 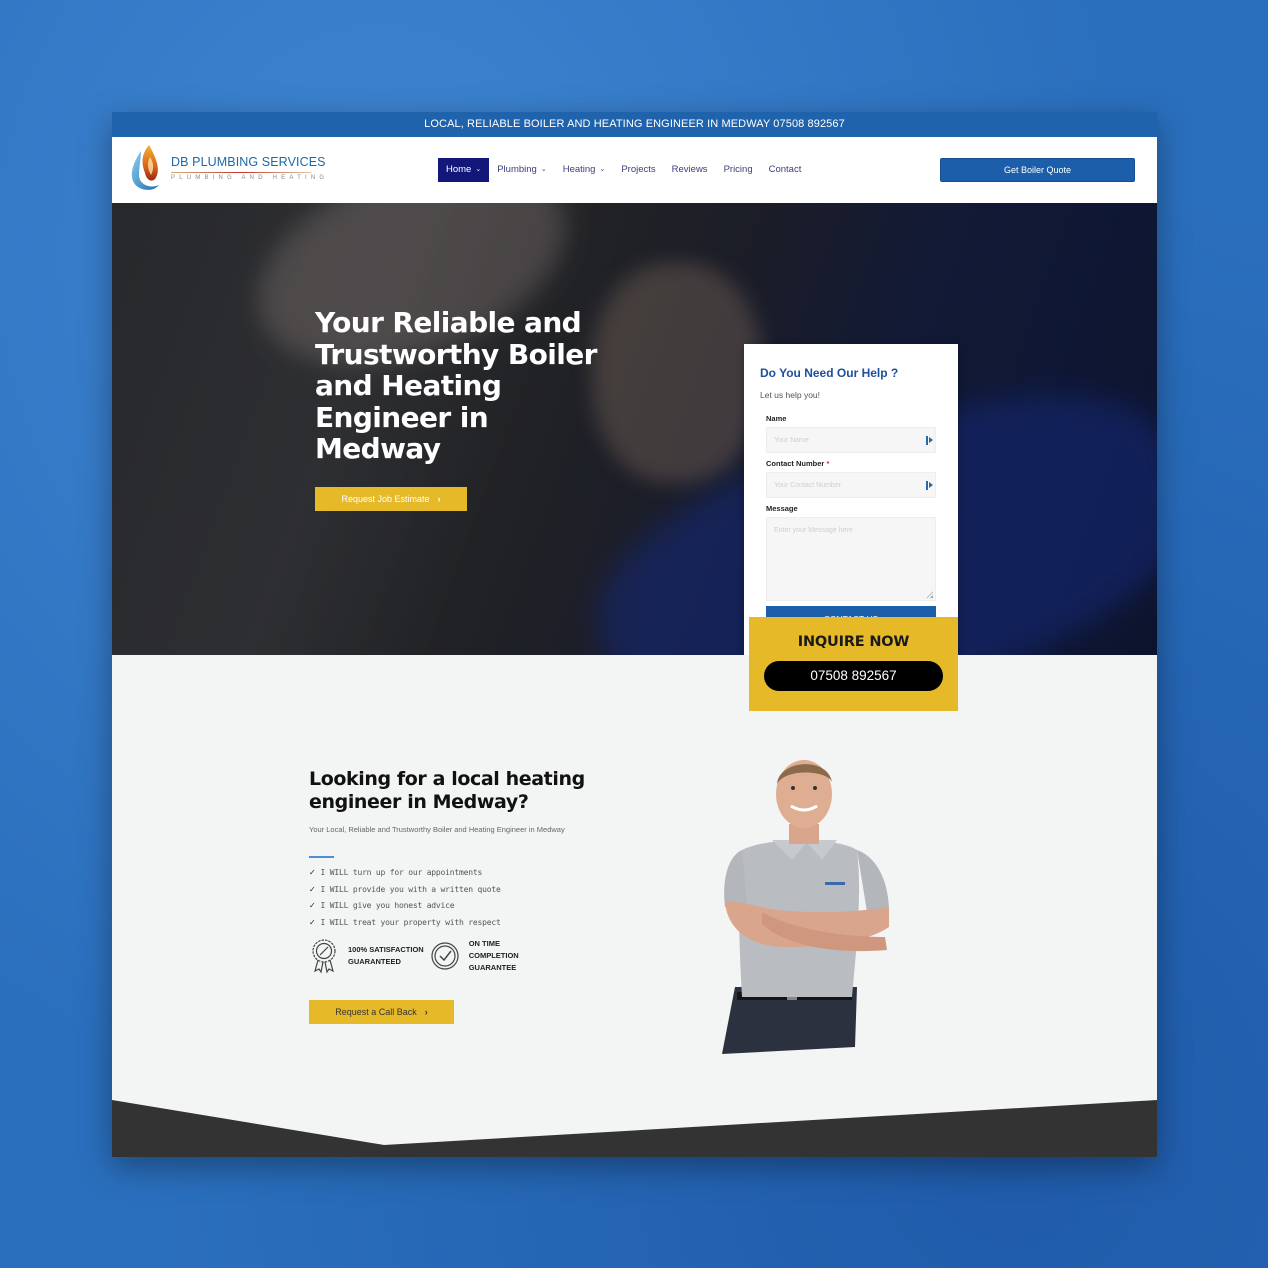 What do you see at coordinates (410, 922) in the screenshot?
I see `list-item-text: I WILL treat your property with respect` at bounding box center [410, 922].